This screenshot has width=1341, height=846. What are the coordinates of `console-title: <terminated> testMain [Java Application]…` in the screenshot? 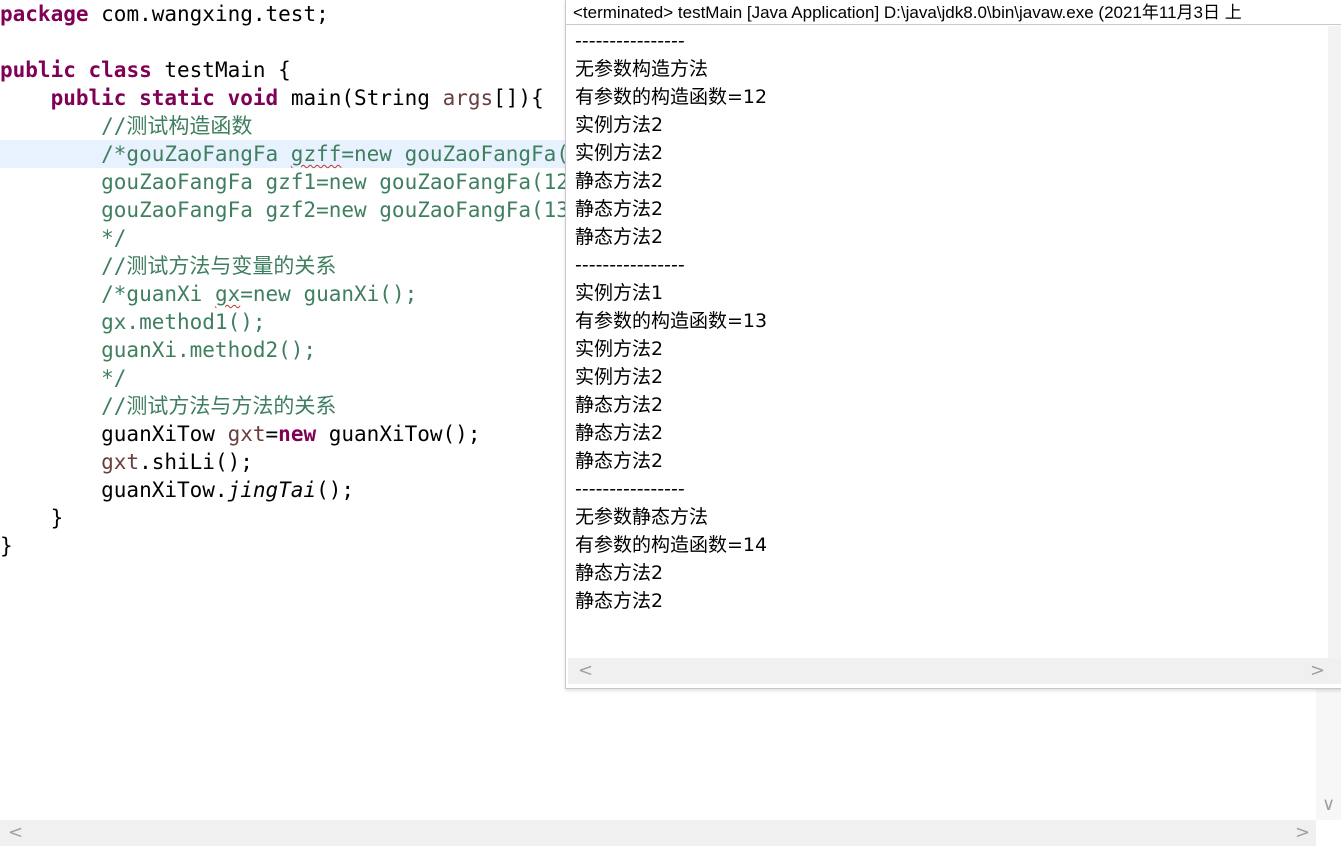 It's located at (953, 12).